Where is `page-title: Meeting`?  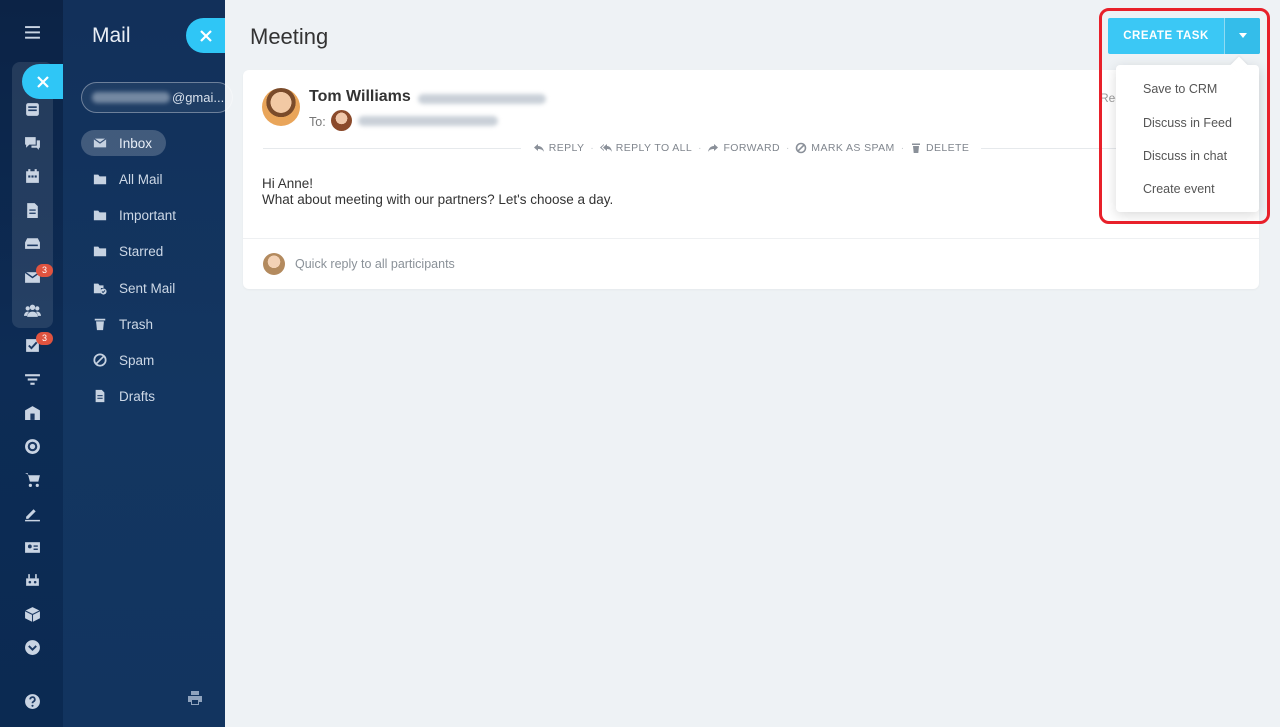 page-title: Meeting is located at coordinates (289, 36).